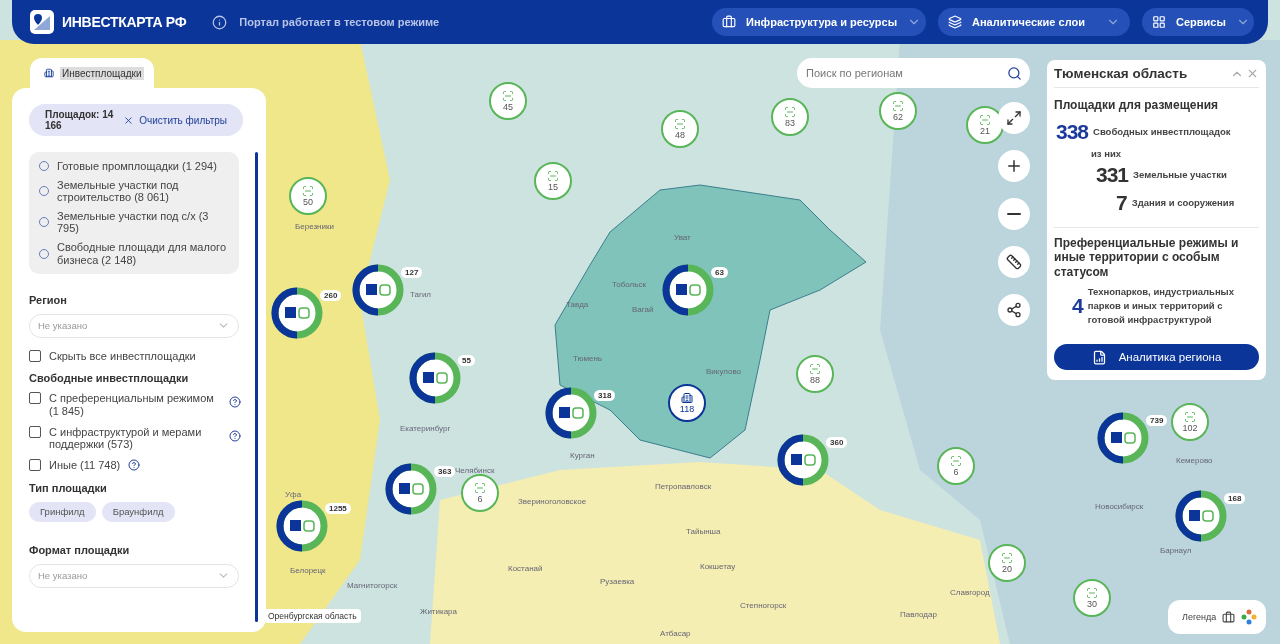 Image resolution: width=1280 pixels, height=644 pixels. What do you see at coordinates (80, 120) in the screenshot?
I see `count-label: Площадок: 14 166` at bounding box center [80, 120].